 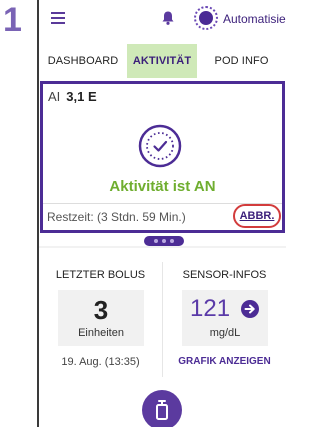 I want to click on arrow-right-icon, so click(x=250, y=309).